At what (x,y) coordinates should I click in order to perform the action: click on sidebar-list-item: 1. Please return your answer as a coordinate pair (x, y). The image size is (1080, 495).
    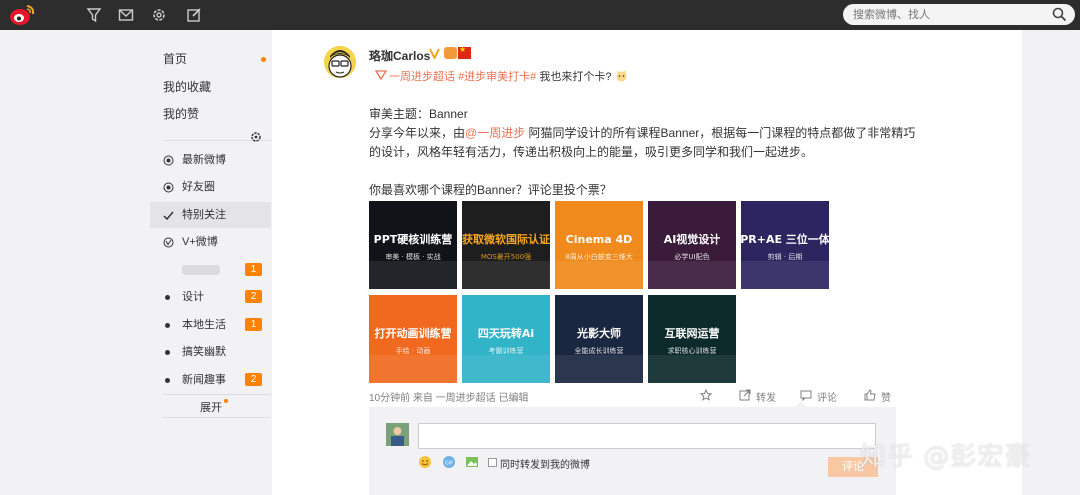
    Looking at the image, I should click on (210, 270).